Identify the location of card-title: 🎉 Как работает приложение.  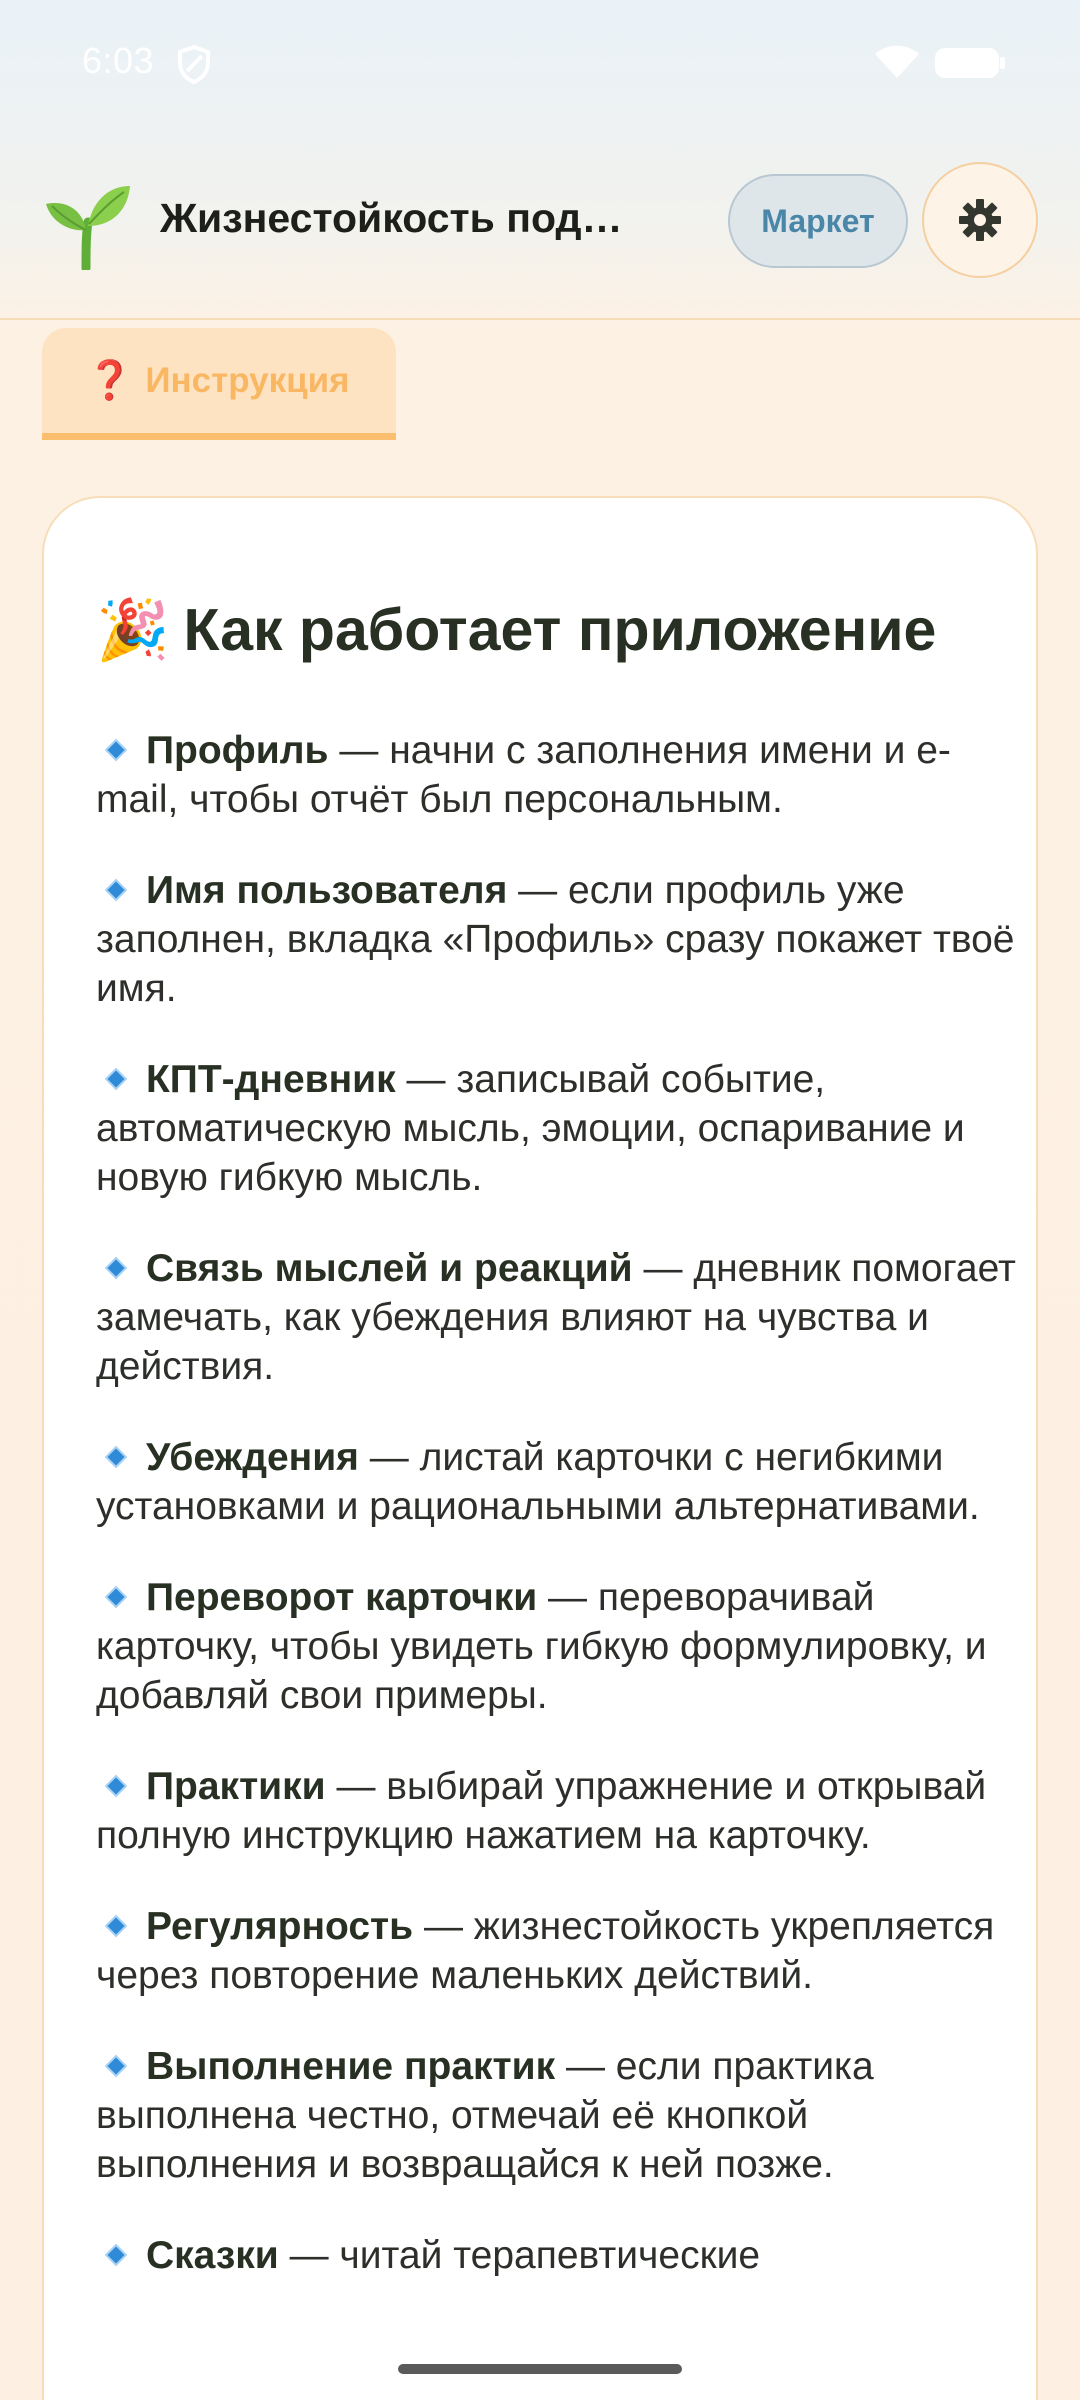
(556, 630).